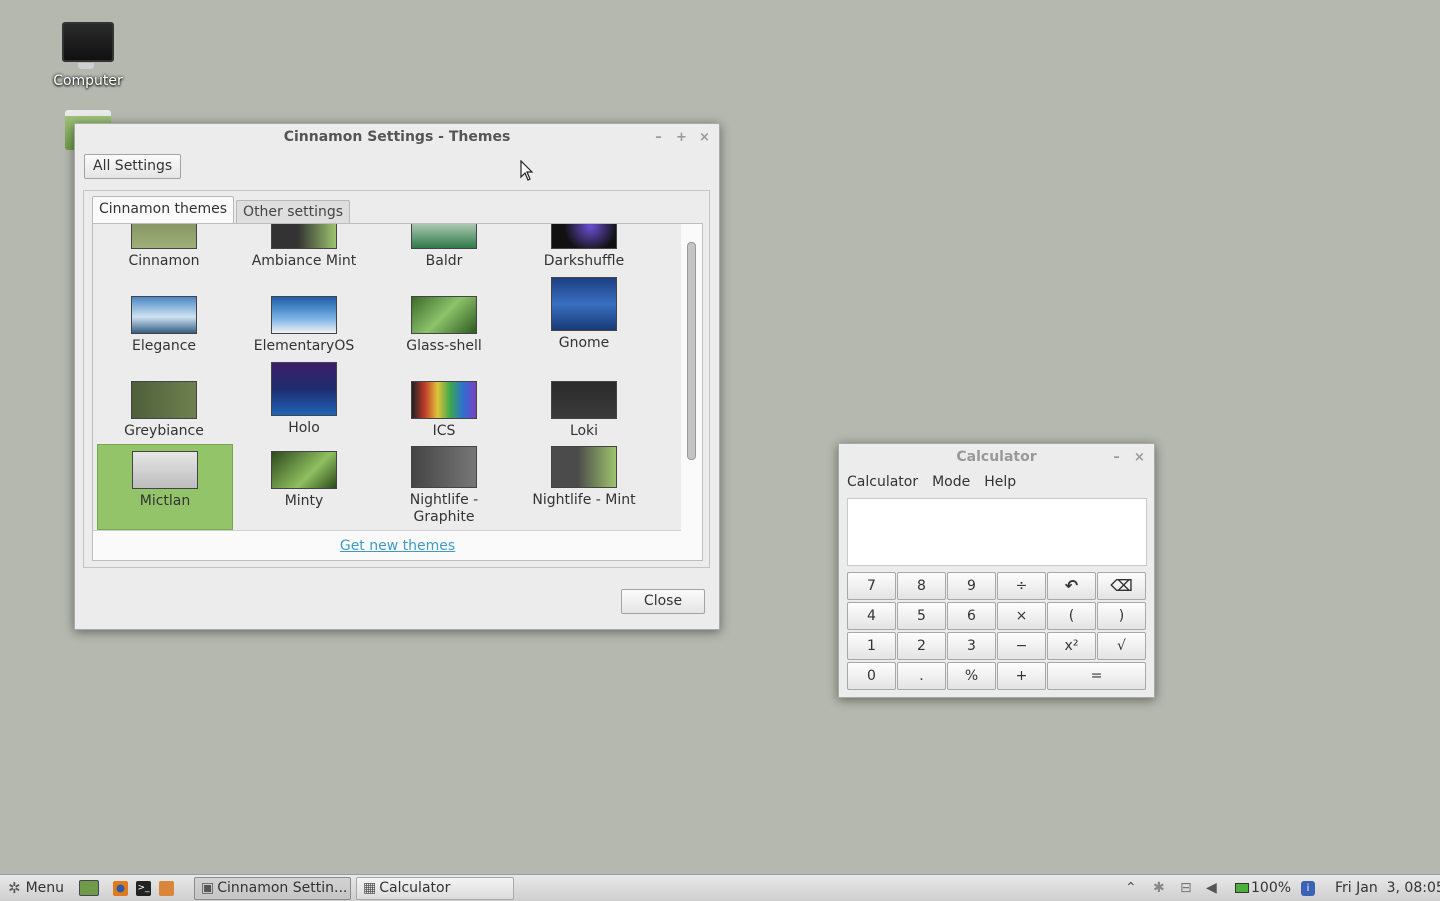 The width and height of the screenshot is (1440, 901). Describe the element at coordinates (997, 532) in the screenshot. I see `calculator-display` at that location.